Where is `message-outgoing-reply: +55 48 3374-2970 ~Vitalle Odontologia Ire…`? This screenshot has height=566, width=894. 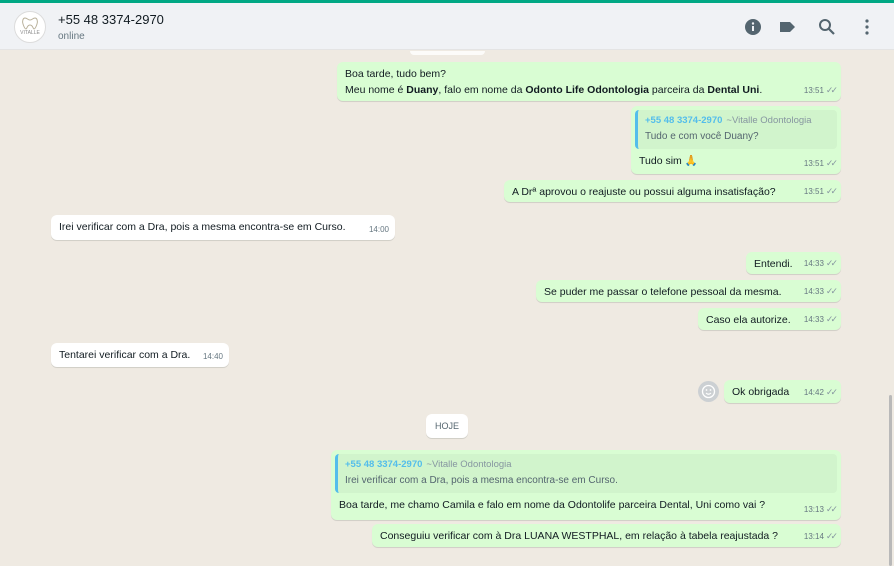
message-outgoing-reply: +55 48 3374-2970 ~Vitalle Odontologia Ire… is located at coordinates (586, 485).